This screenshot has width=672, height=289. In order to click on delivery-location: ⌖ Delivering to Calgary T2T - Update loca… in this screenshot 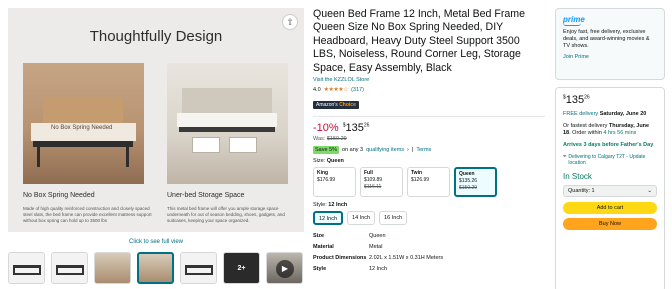, I will do `click(610, 160)`.